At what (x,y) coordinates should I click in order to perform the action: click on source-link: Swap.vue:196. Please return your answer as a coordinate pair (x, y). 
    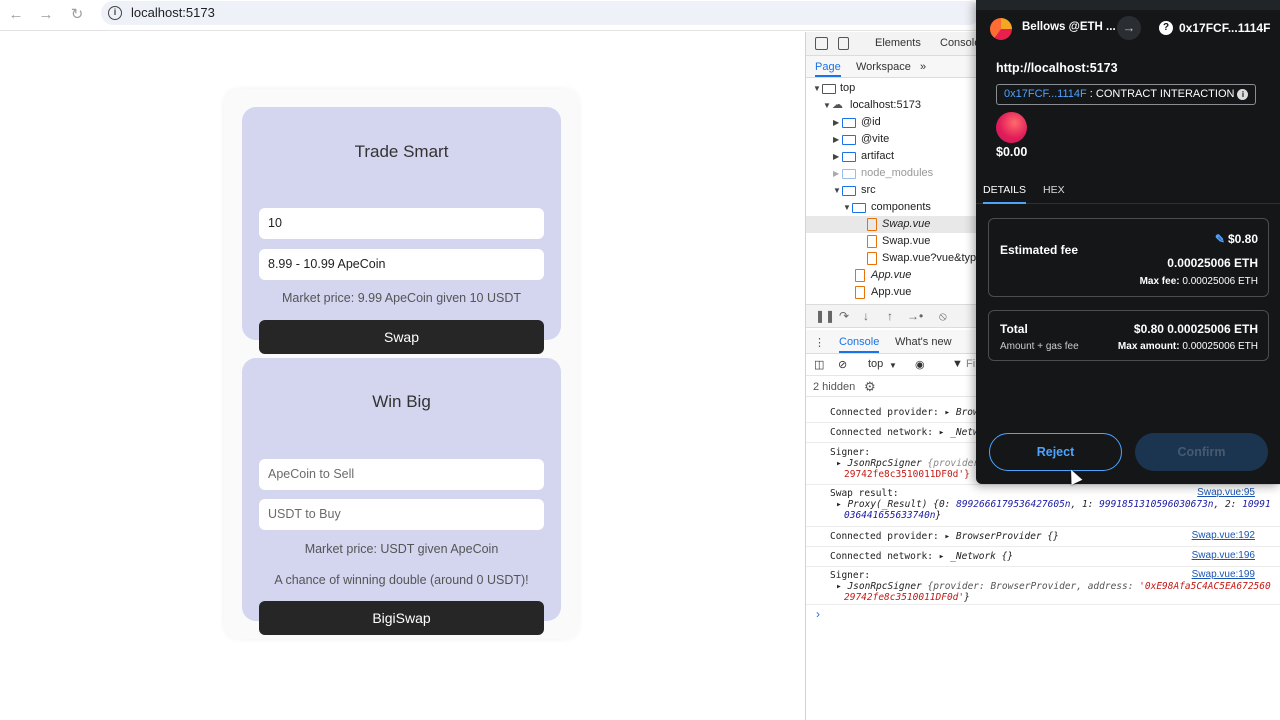
    Looking at the image, I should click on (1223, 555).